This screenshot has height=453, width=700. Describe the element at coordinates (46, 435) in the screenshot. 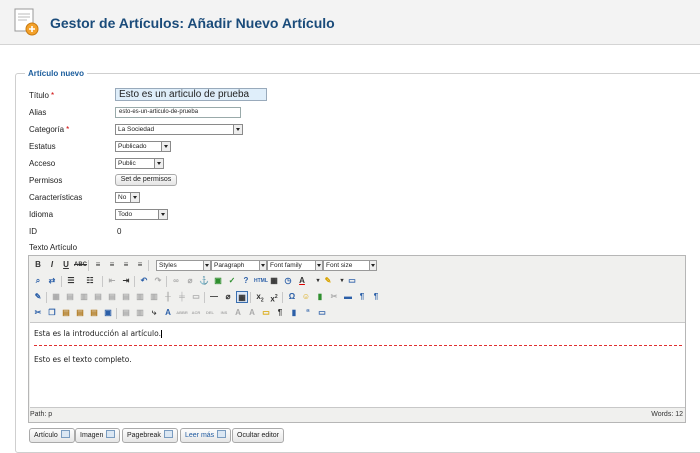

I see `articulo-button-label: Artículo` at that location.